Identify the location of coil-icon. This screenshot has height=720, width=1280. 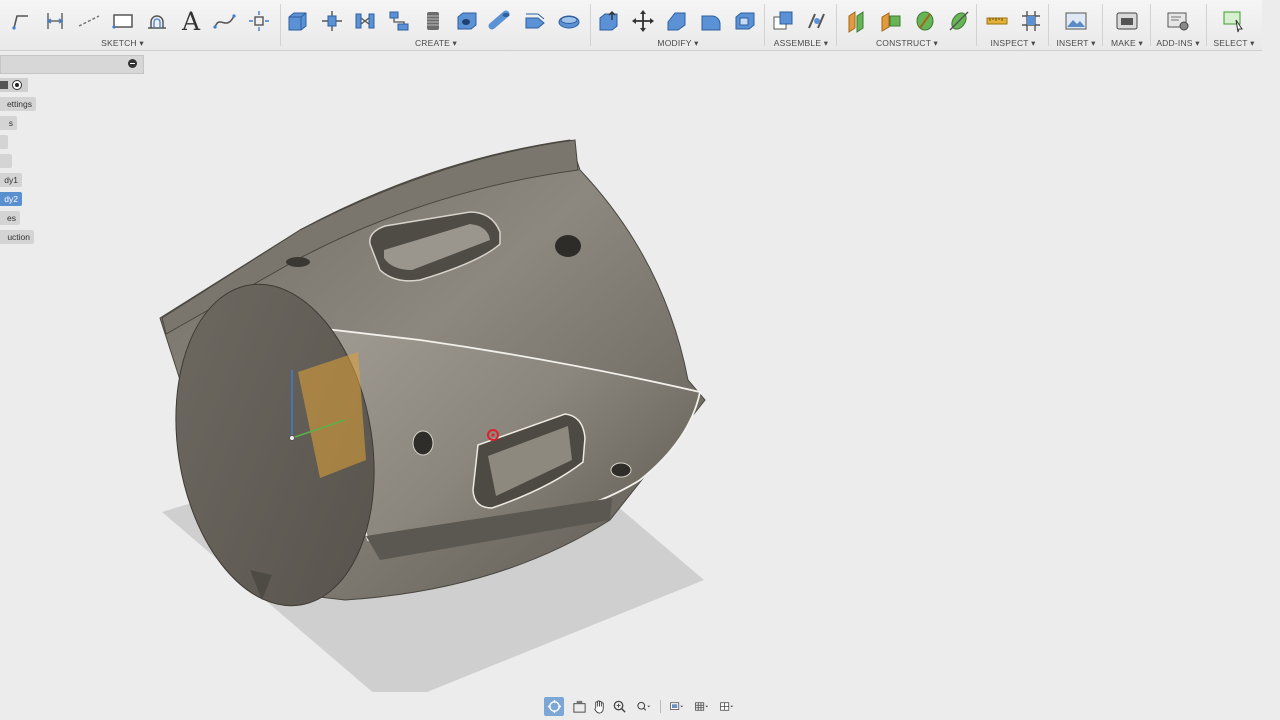
(433, 21).